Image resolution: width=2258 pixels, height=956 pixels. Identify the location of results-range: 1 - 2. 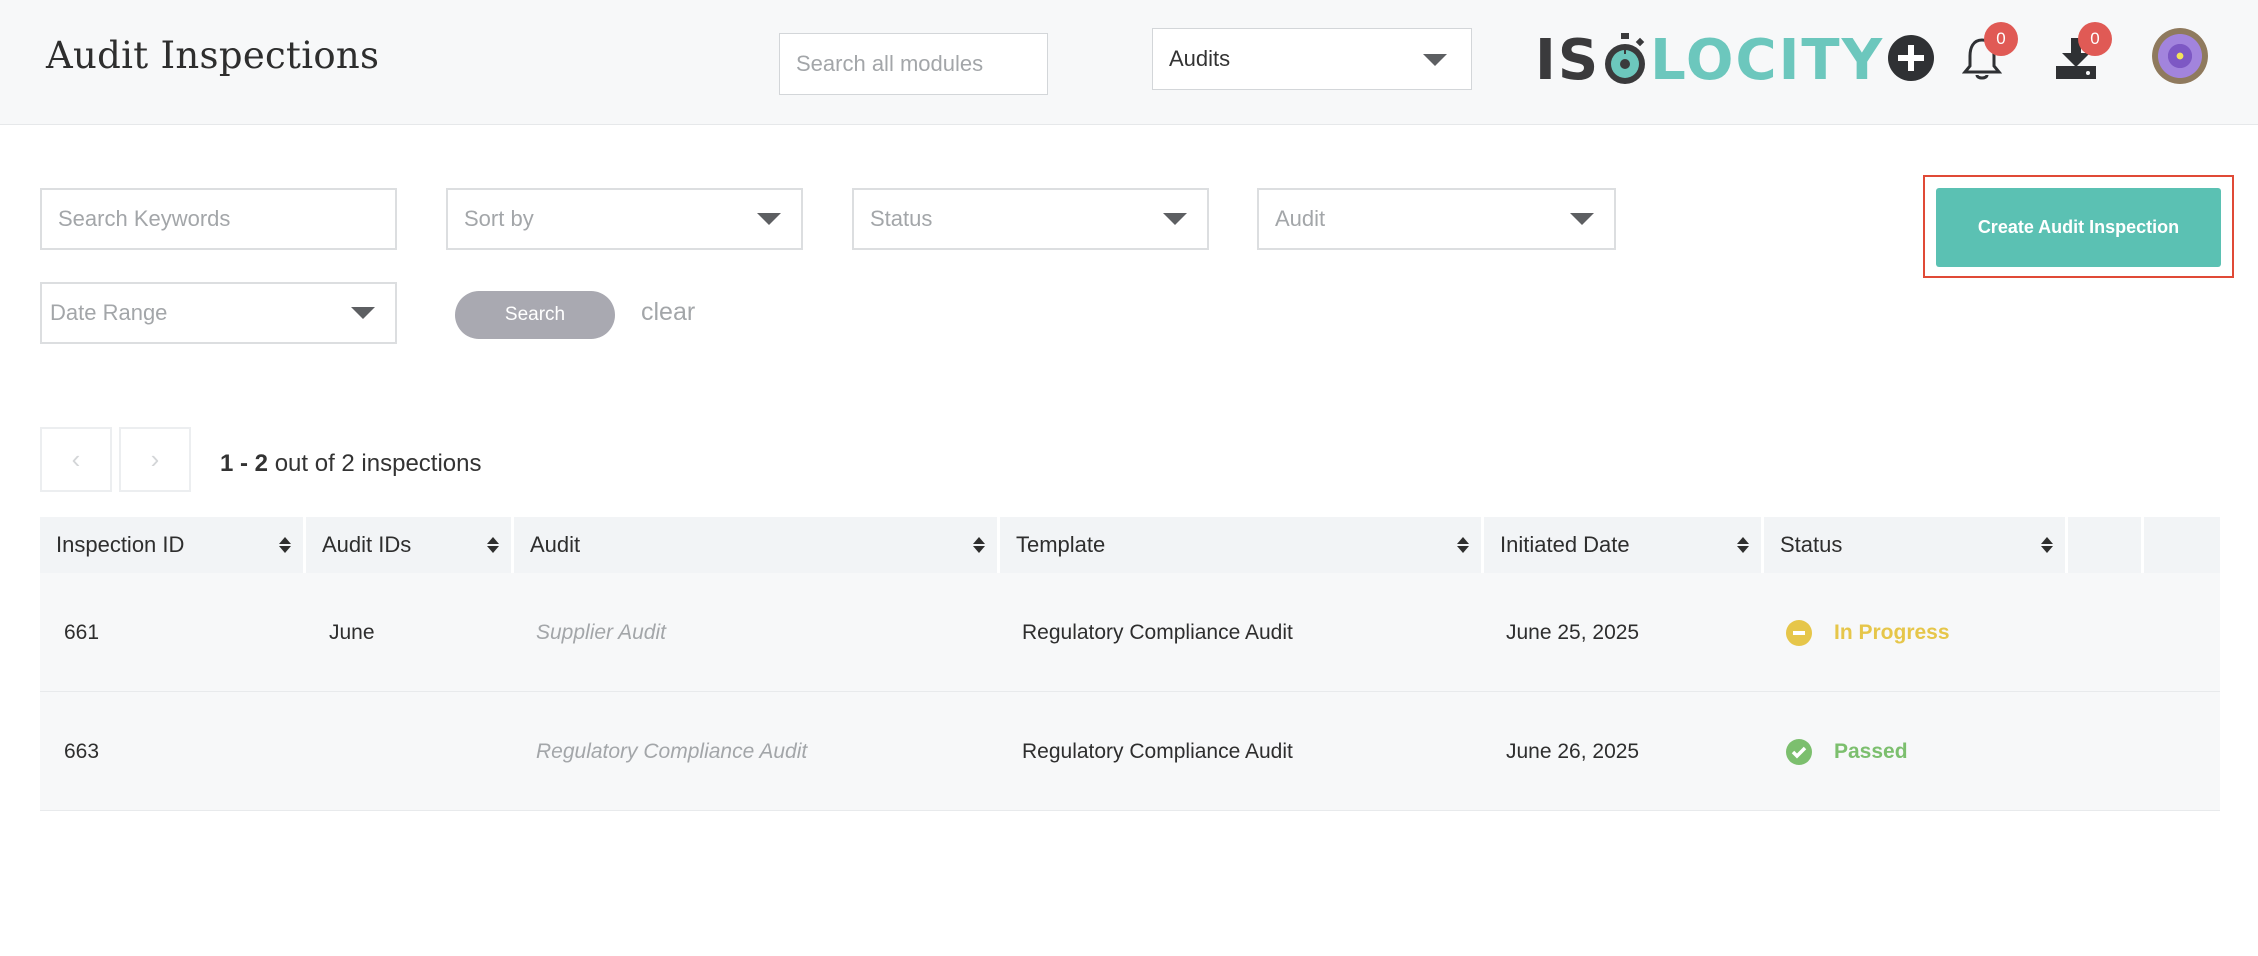
(244, 463).